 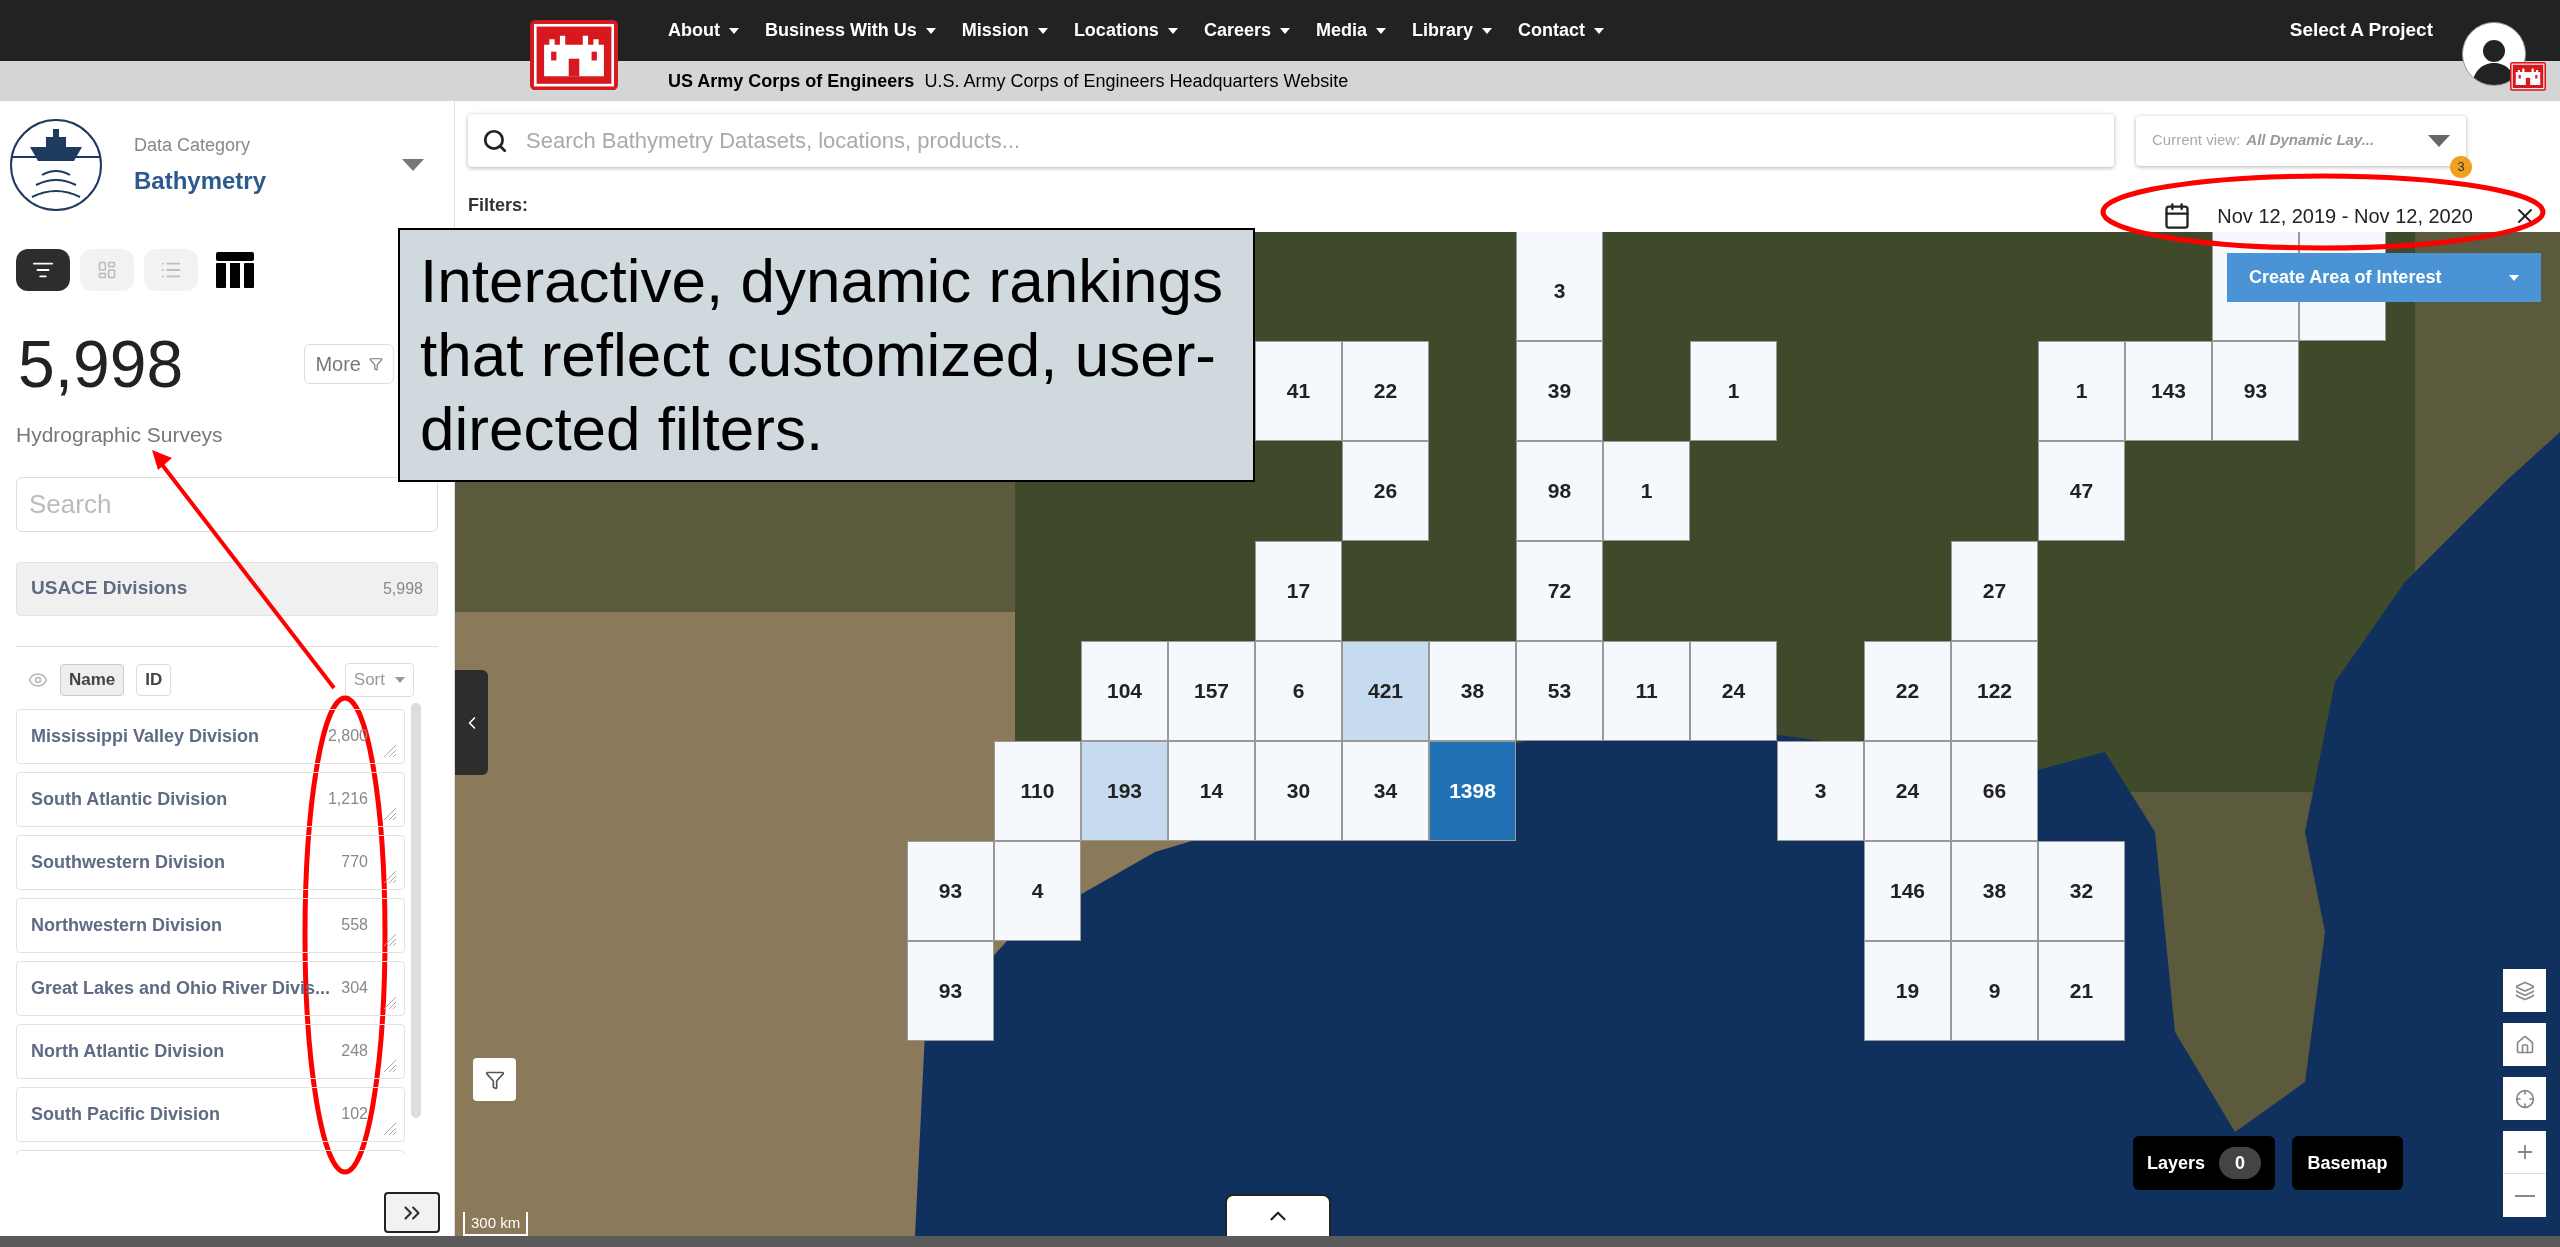 I want to click on survey-count-cell: 32, so click(x=2081, y=891).